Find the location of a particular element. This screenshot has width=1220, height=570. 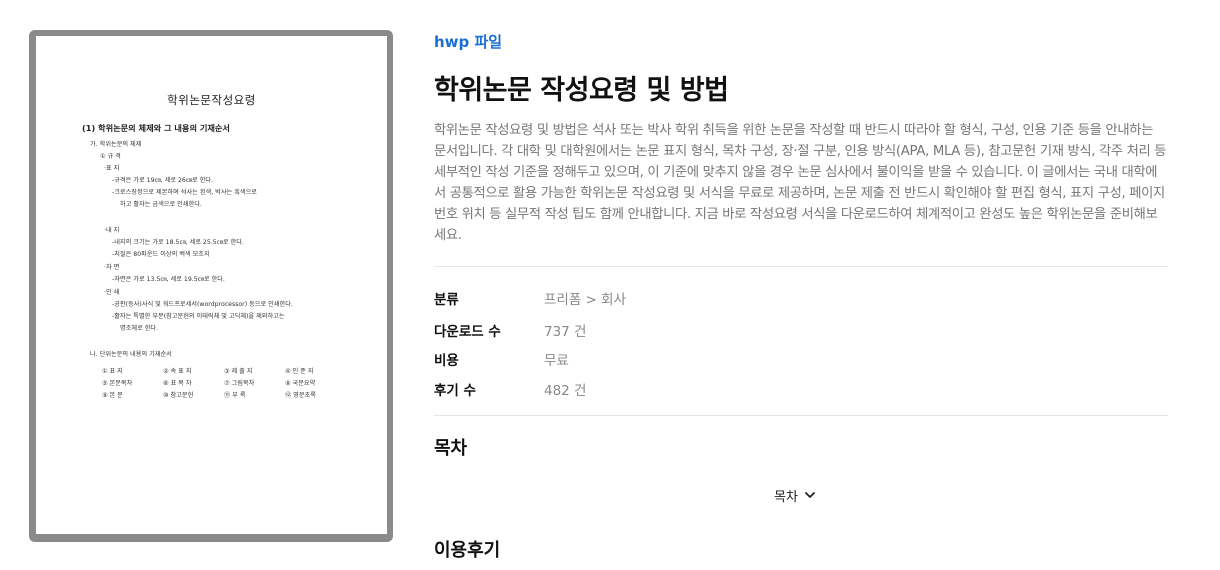

preview-line: ·내 지 is located at coordinates (112, 230).